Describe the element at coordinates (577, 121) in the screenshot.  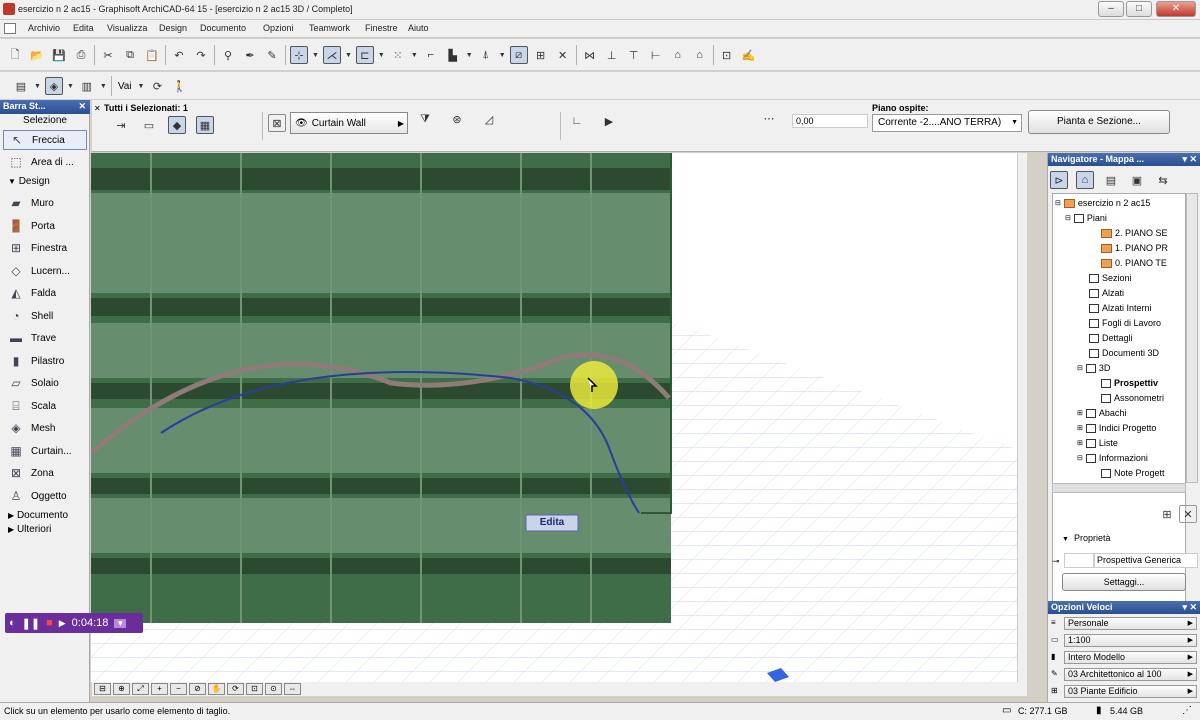
I see `angle-icon: ∟` at that location.